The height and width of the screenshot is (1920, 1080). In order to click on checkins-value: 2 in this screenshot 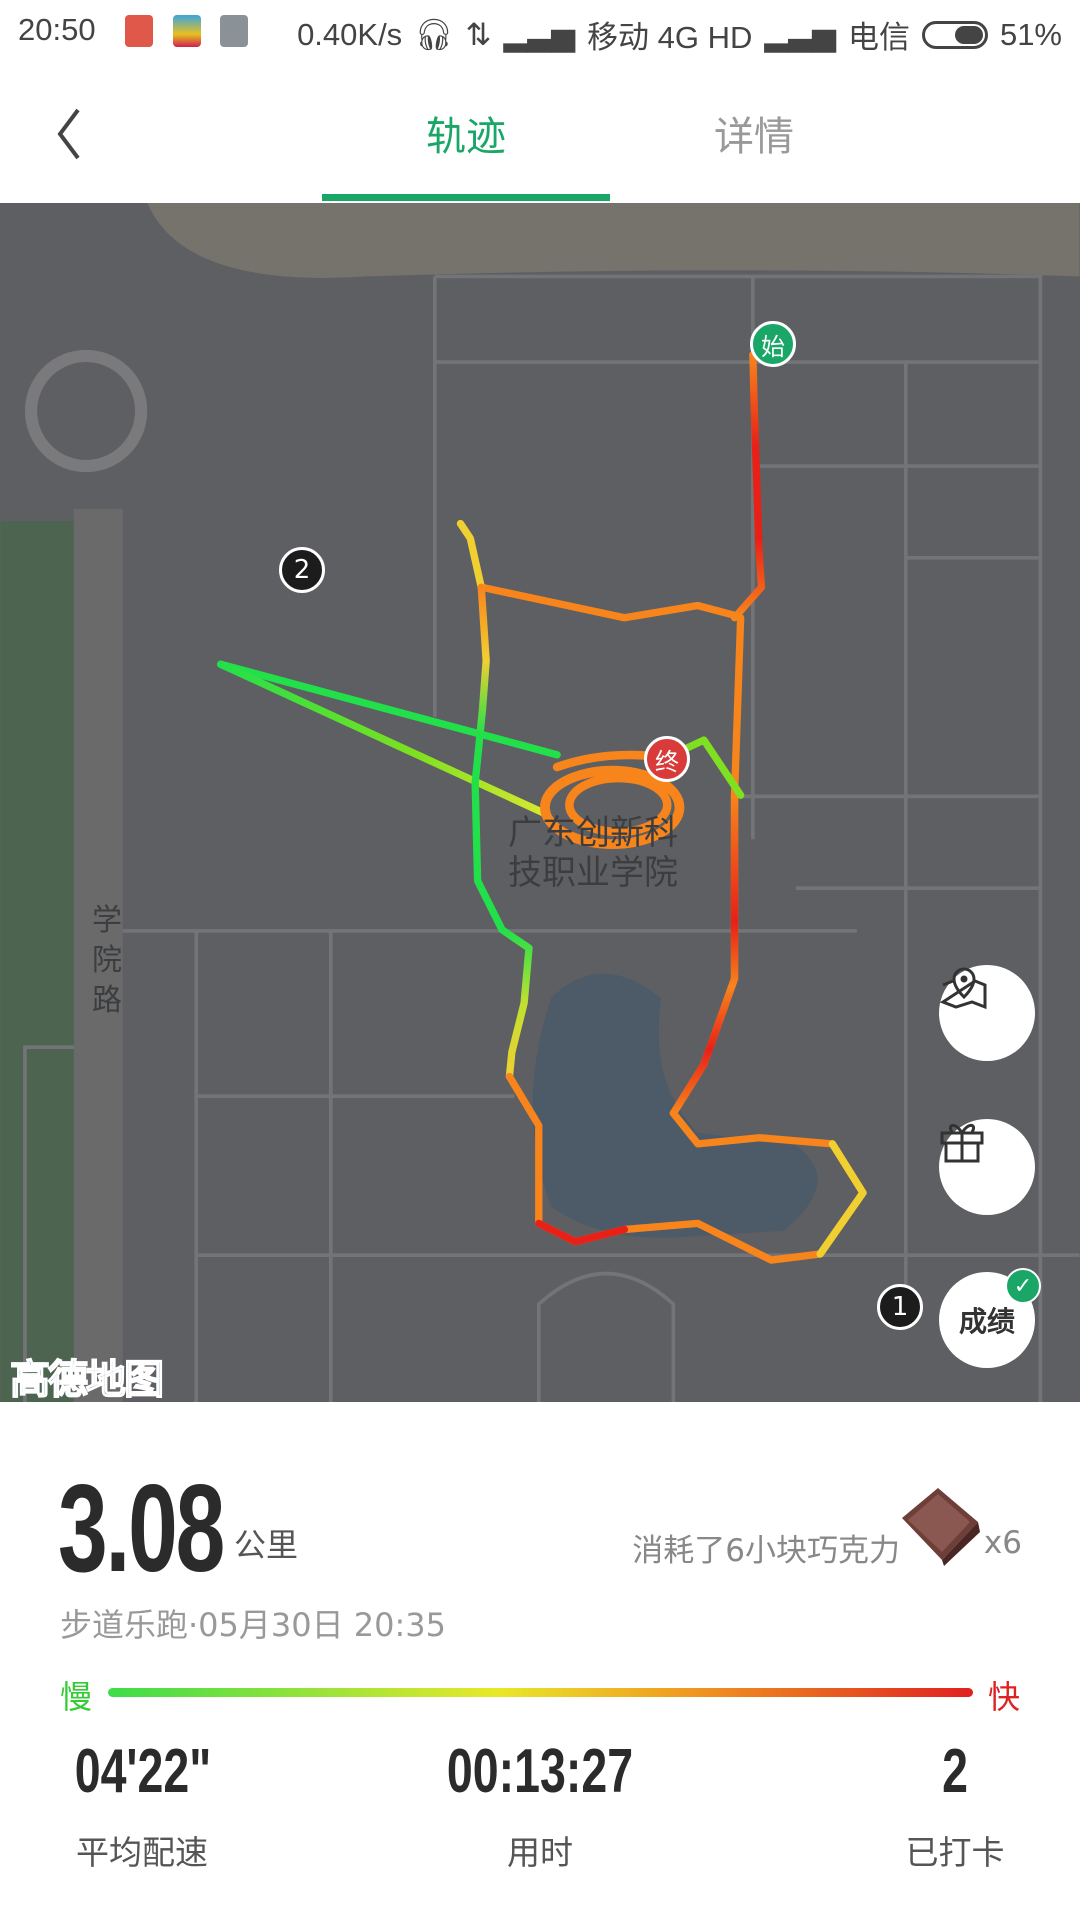, I will do `click(955, 1771)`.